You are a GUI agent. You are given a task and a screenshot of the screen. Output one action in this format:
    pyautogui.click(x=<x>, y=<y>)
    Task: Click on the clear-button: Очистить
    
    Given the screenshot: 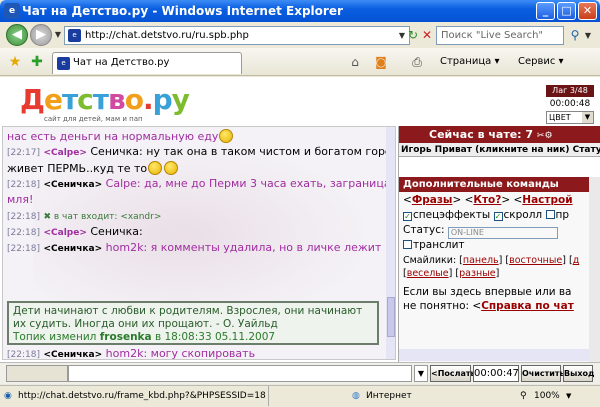 What is the action you would take?
    pyautogui.click(x=543, y=373)
    